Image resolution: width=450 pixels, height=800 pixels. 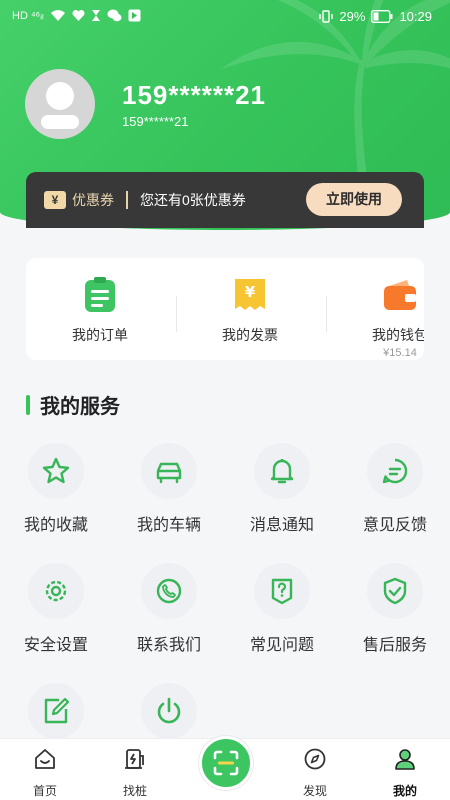 I want to click on shield-icon, so click(x=395, y=591).